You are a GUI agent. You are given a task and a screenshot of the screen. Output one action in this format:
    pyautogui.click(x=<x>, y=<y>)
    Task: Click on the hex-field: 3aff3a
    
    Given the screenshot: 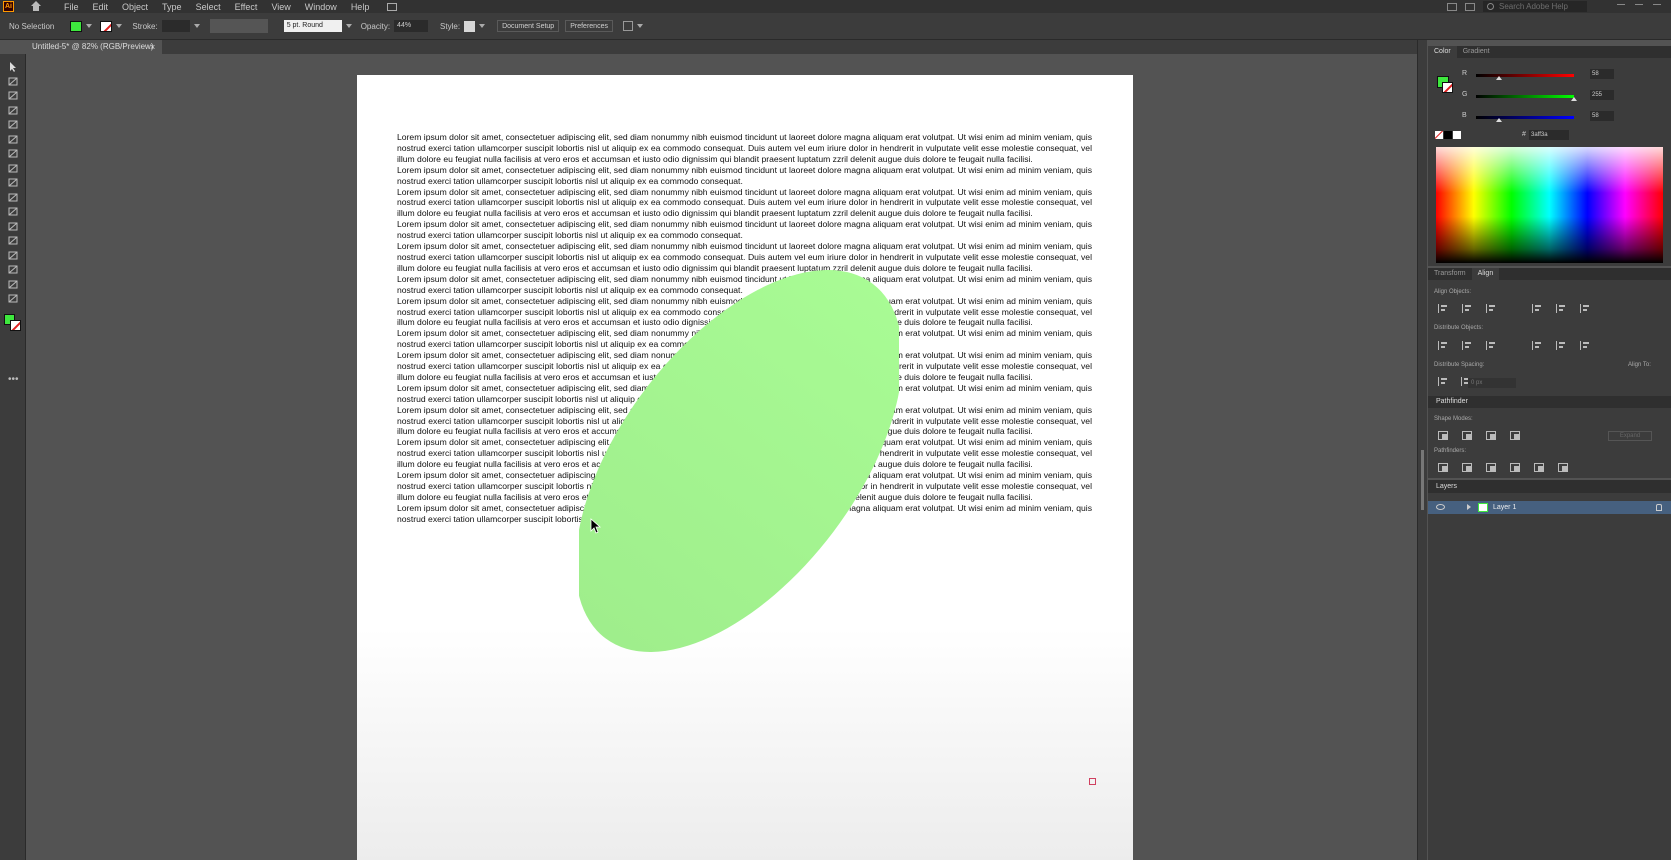 What is the action you would take?
    pyautogui.click(x=1549, y=135)
    